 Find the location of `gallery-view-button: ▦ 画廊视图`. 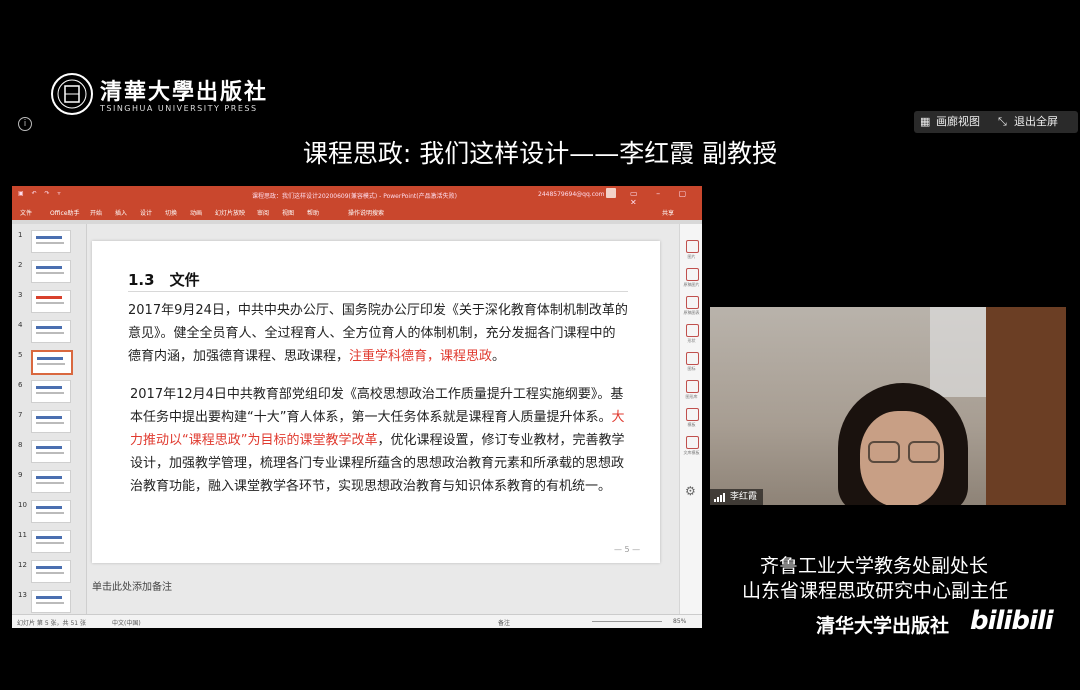

gallery-view-button: ▦ 画廊视图 is located at coordinates (957, 122).